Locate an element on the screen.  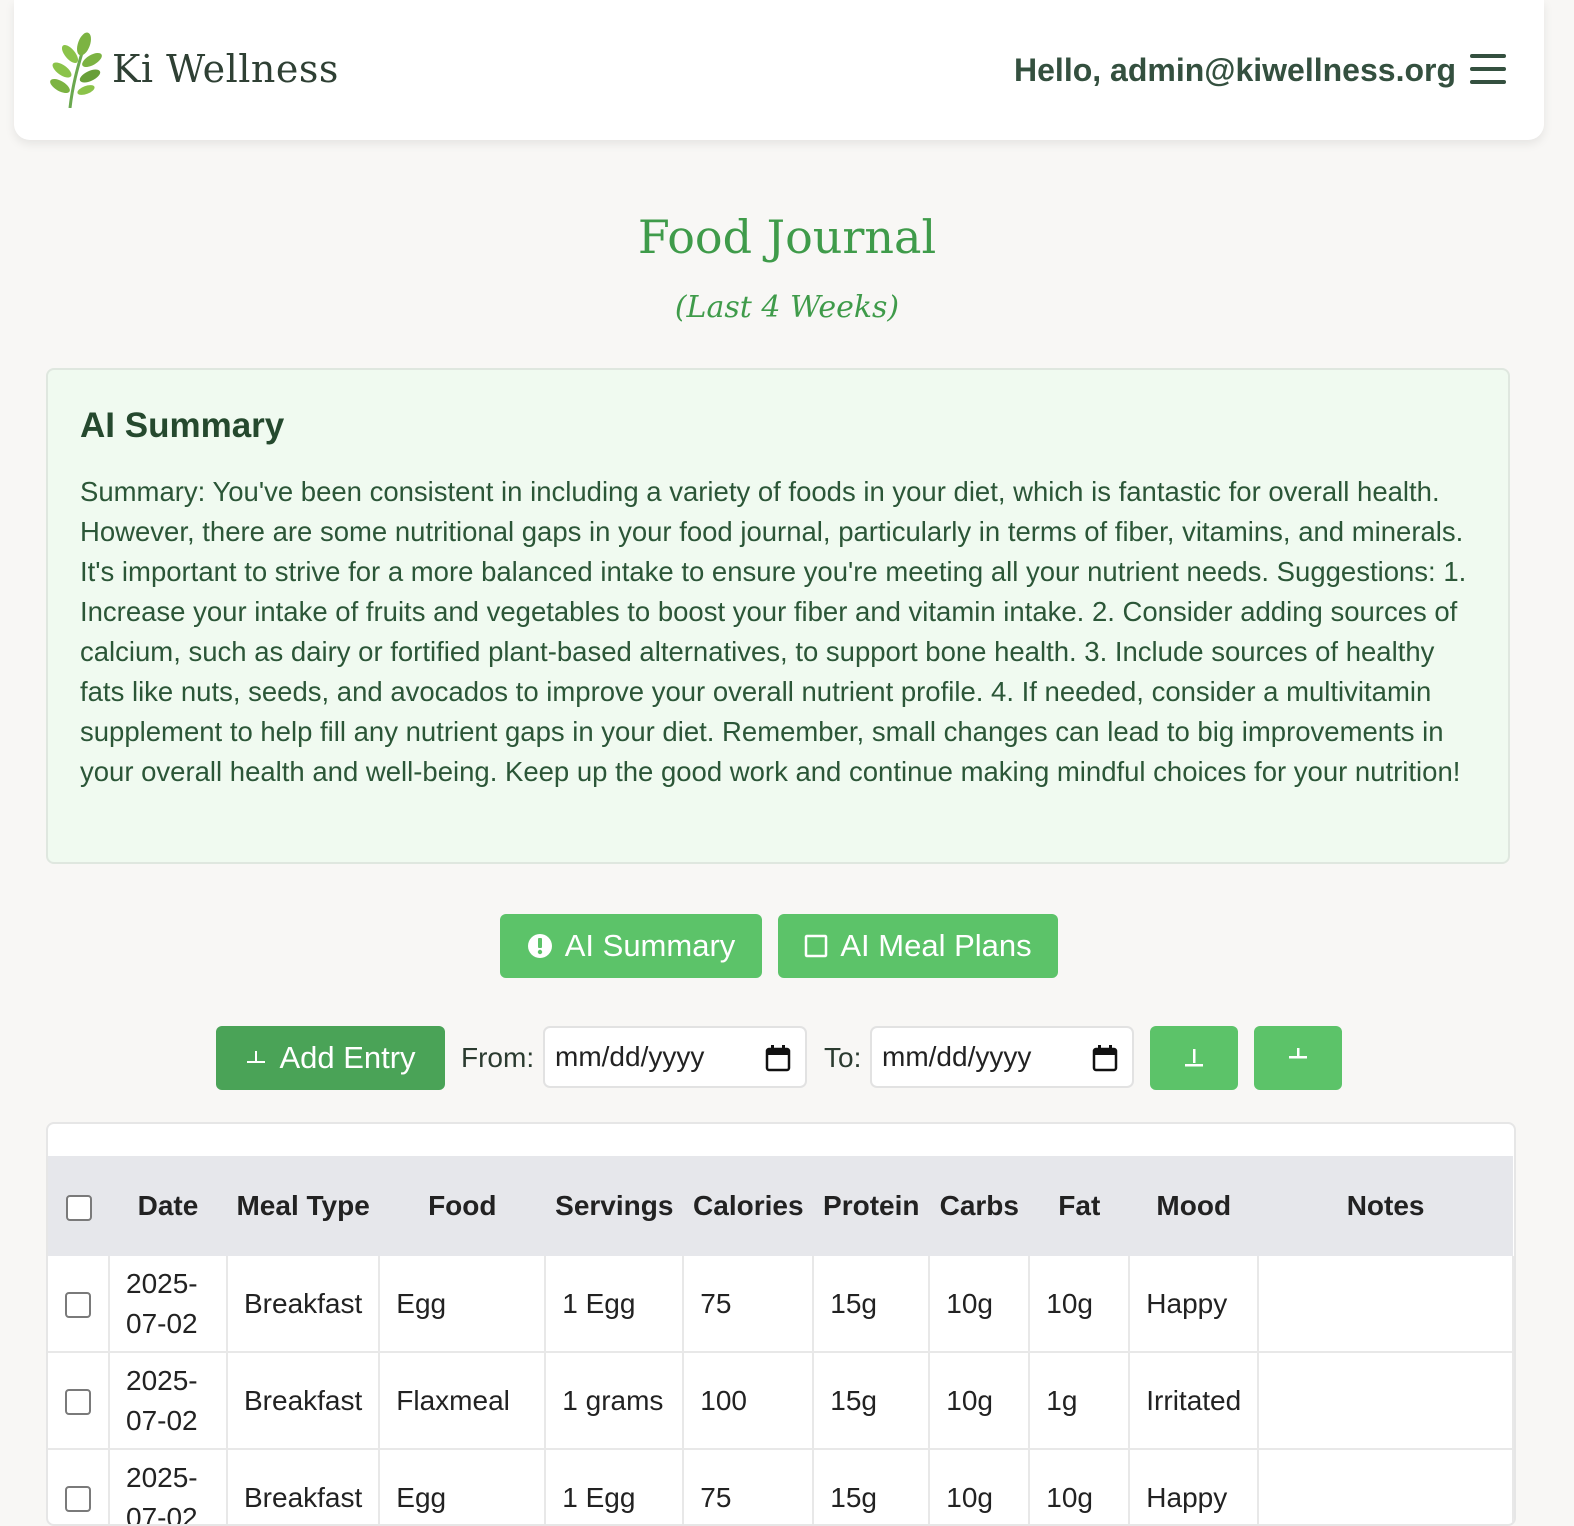
brand-logo-link: Ki Wellness is located at coordinates (193, 69).